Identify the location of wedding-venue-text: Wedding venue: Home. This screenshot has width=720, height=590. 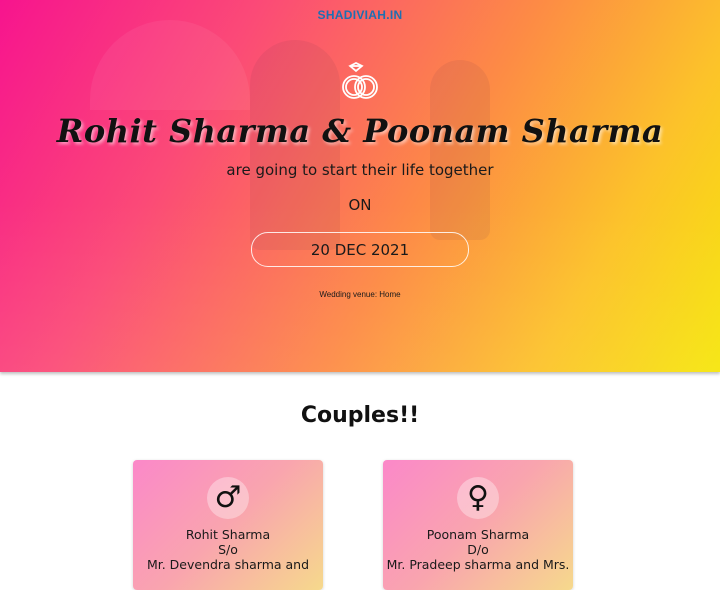
(360, 294).